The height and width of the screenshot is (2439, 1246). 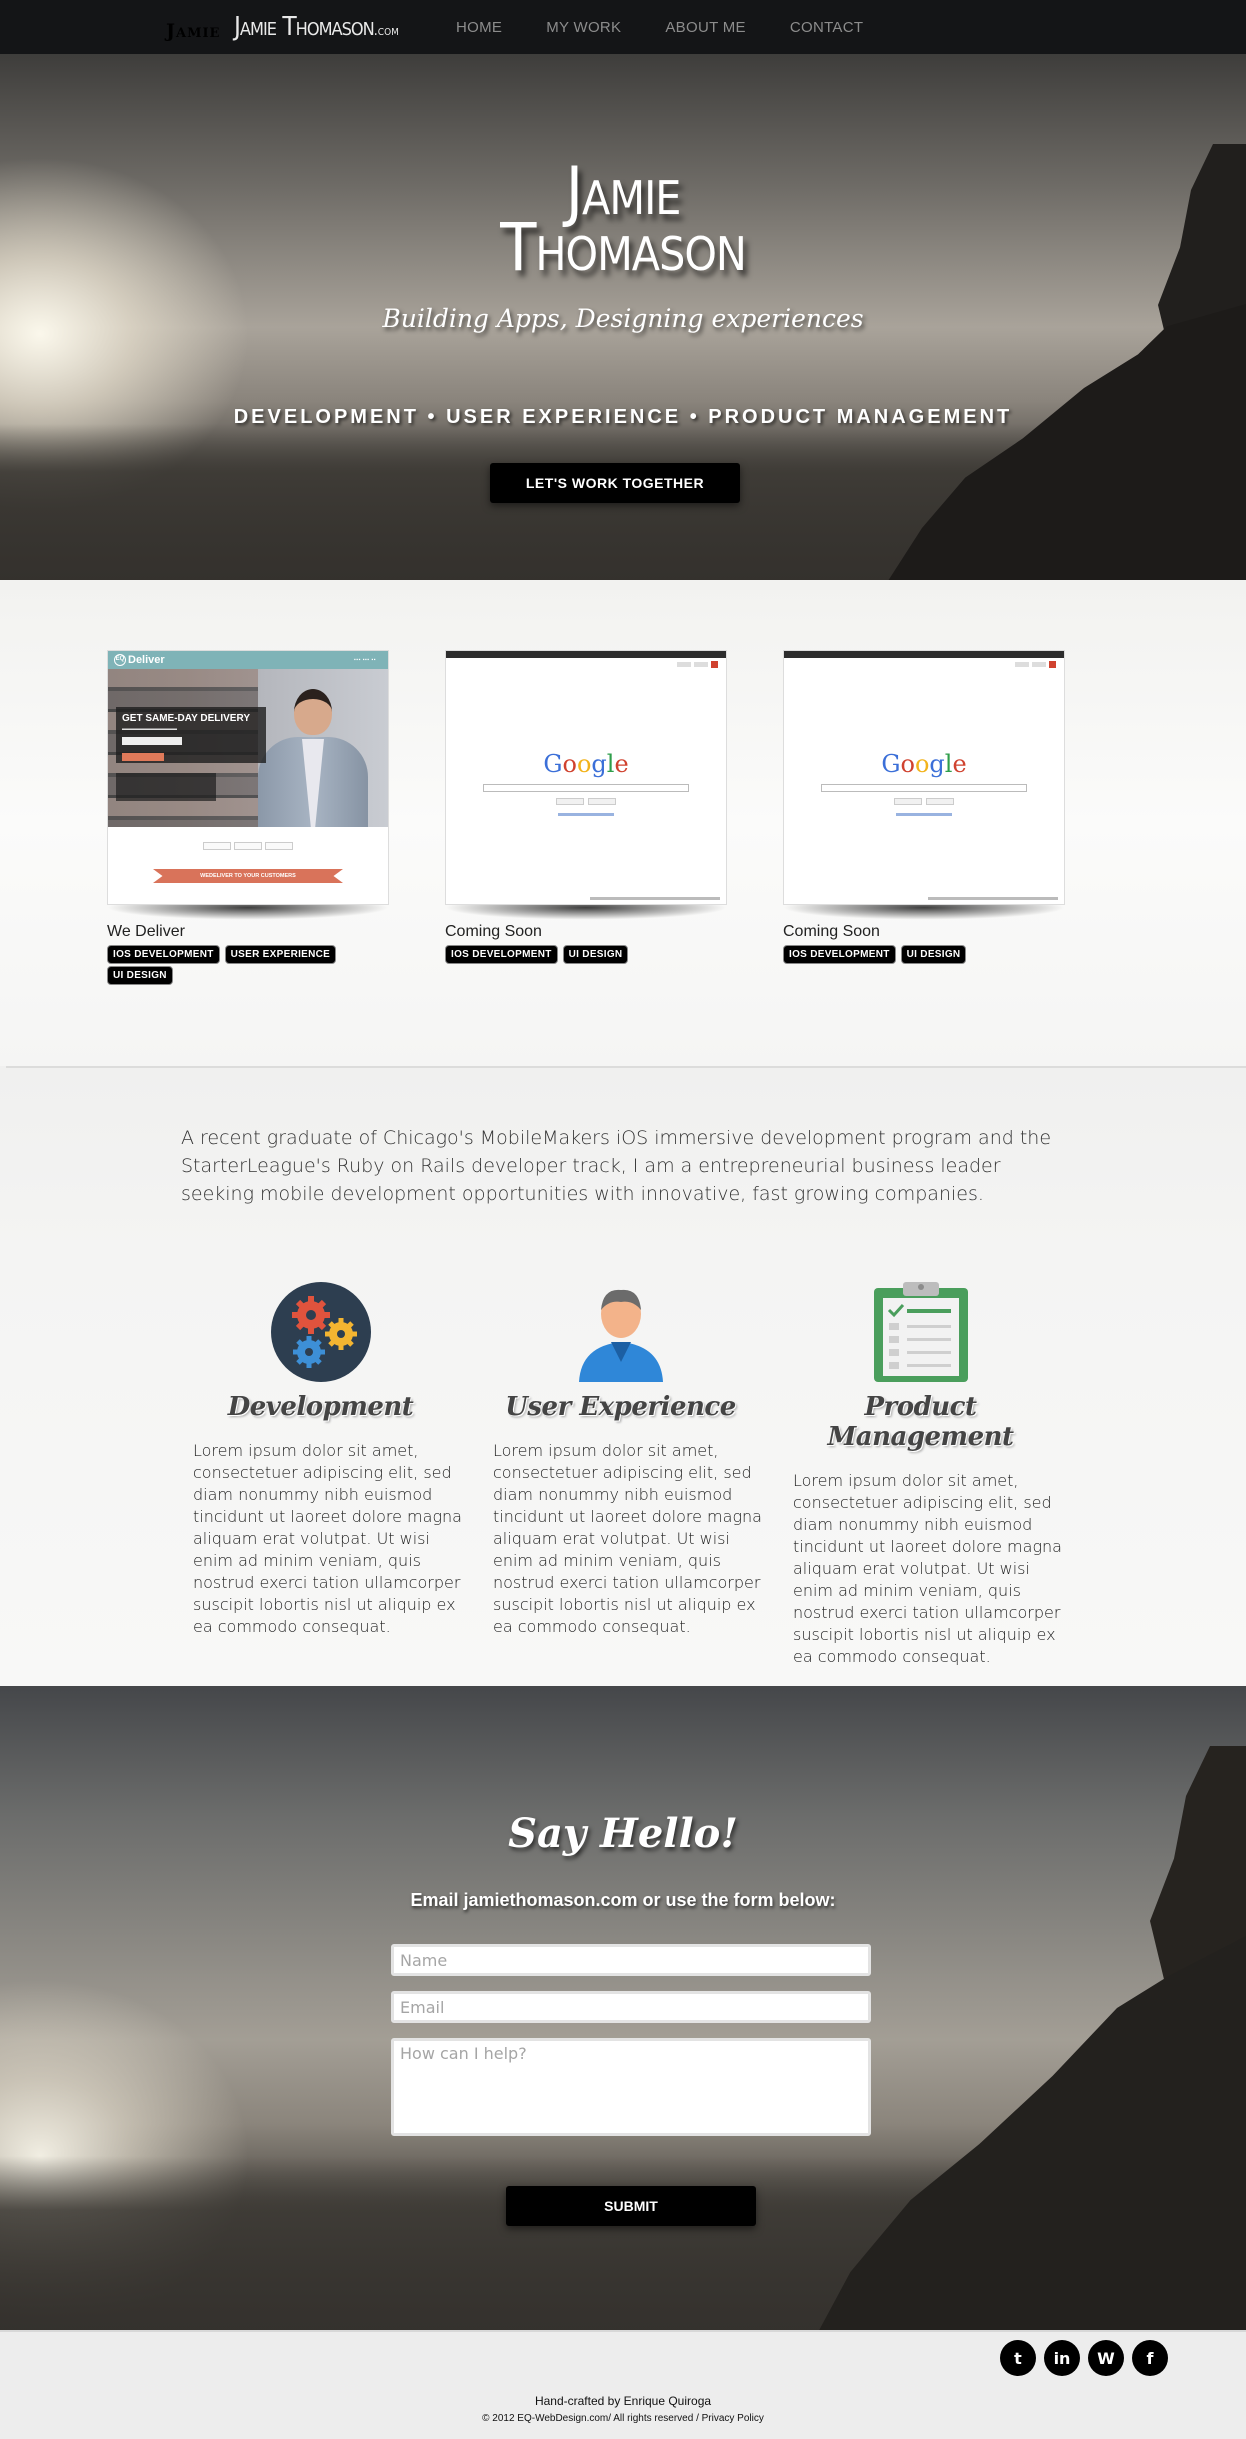 What do you see at coordinates (631, 2007) in the screenshot?
I see `email-field` at bounding box center [631, 2007].